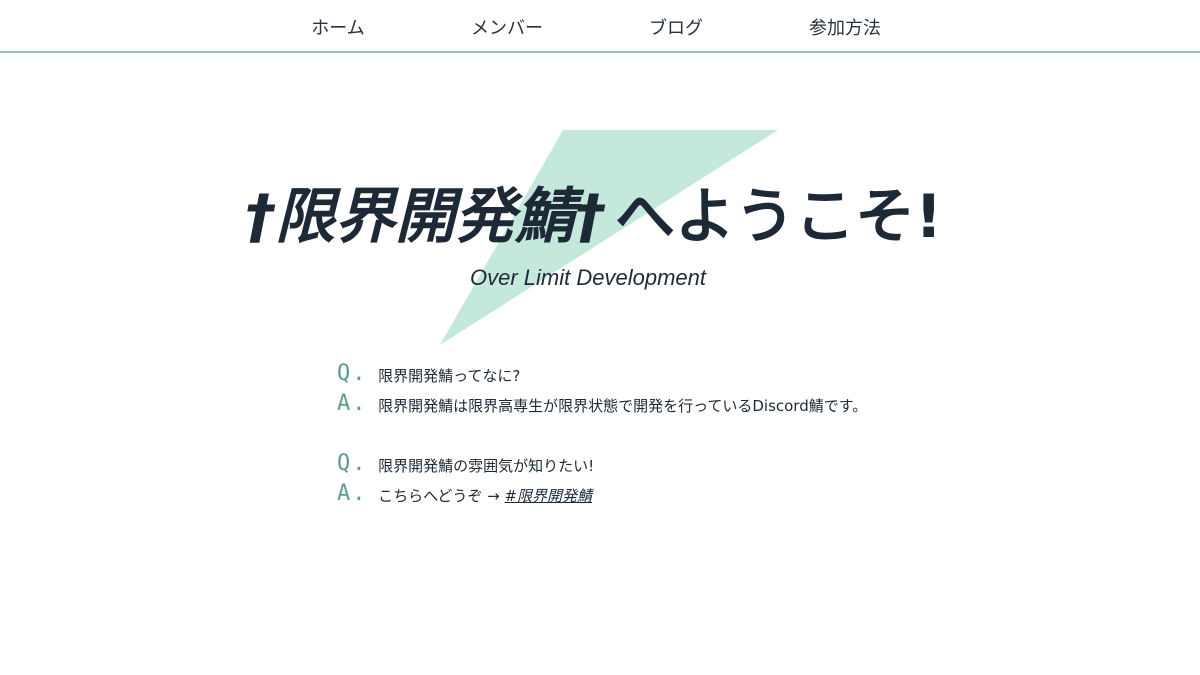 Image resolution: width=1200 pixels, height=675 pixels. What do you see at coordinates (600, 26) in the screenshot?
I see `top-navigation: ホーム メンバー ブログ 参加方法` at bounding box center [600, 26].